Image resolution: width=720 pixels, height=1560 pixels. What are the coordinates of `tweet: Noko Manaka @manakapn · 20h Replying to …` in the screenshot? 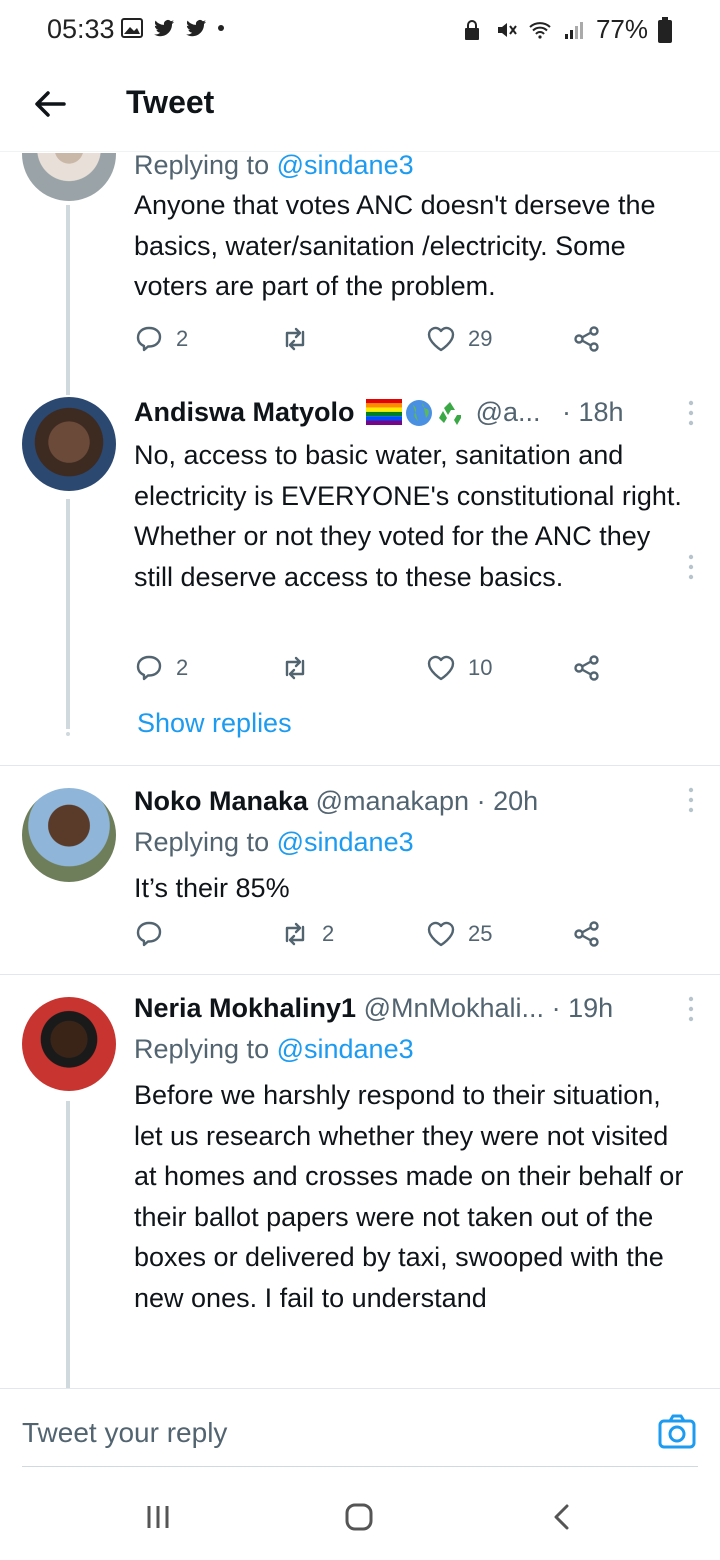 It's located at (360, 870).